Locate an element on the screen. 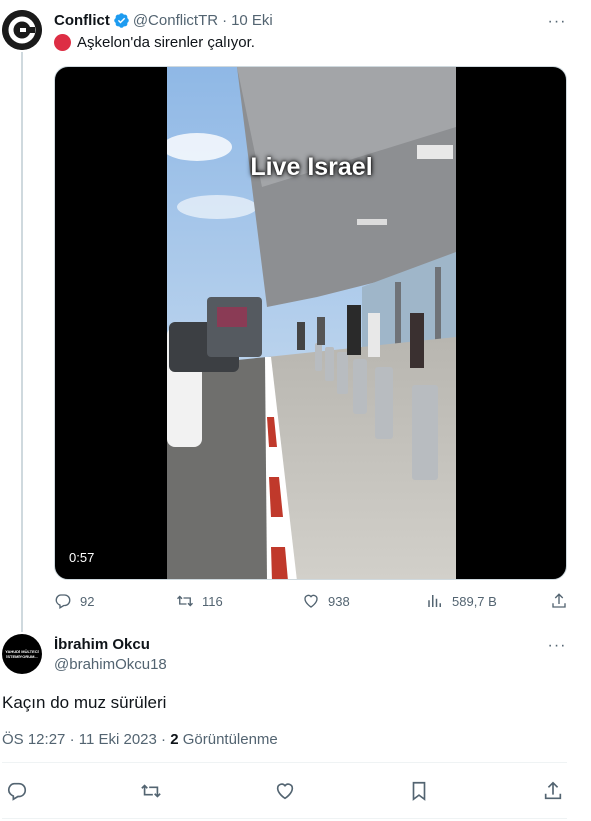 Image resolution: width=591 pixels, height=821 pixels. conflict-avatar is located at coordinates (22, 30).